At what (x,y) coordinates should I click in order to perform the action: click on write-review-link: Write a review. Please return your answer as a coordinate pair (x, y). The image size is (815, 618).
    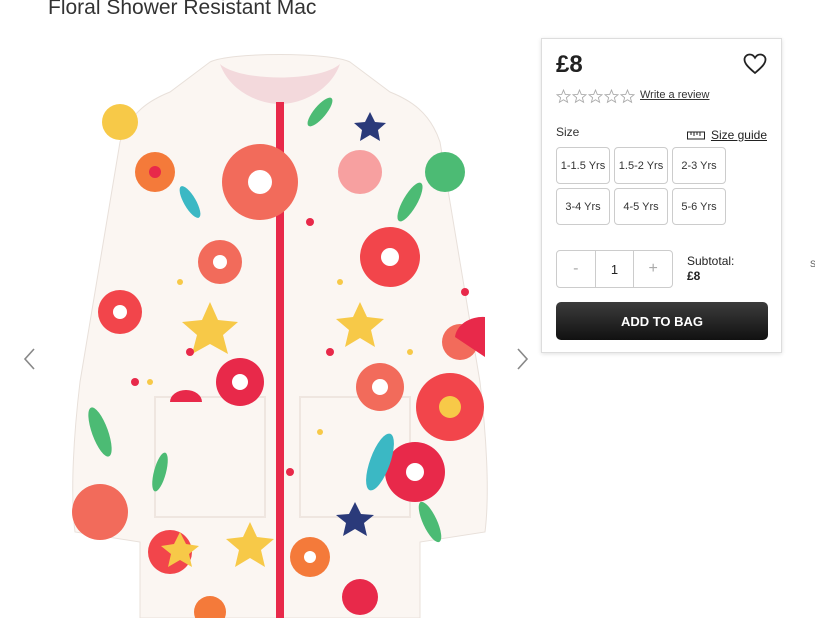
    Looking at the image, I should click on (674, 95).